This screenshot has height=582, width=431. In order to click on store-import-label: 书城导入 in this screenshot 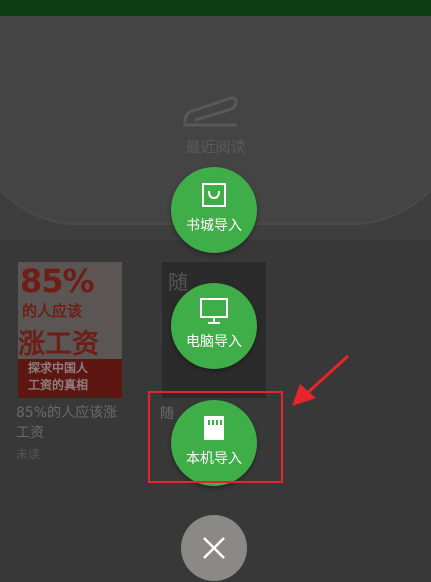, I will do `click(214, 226)`.